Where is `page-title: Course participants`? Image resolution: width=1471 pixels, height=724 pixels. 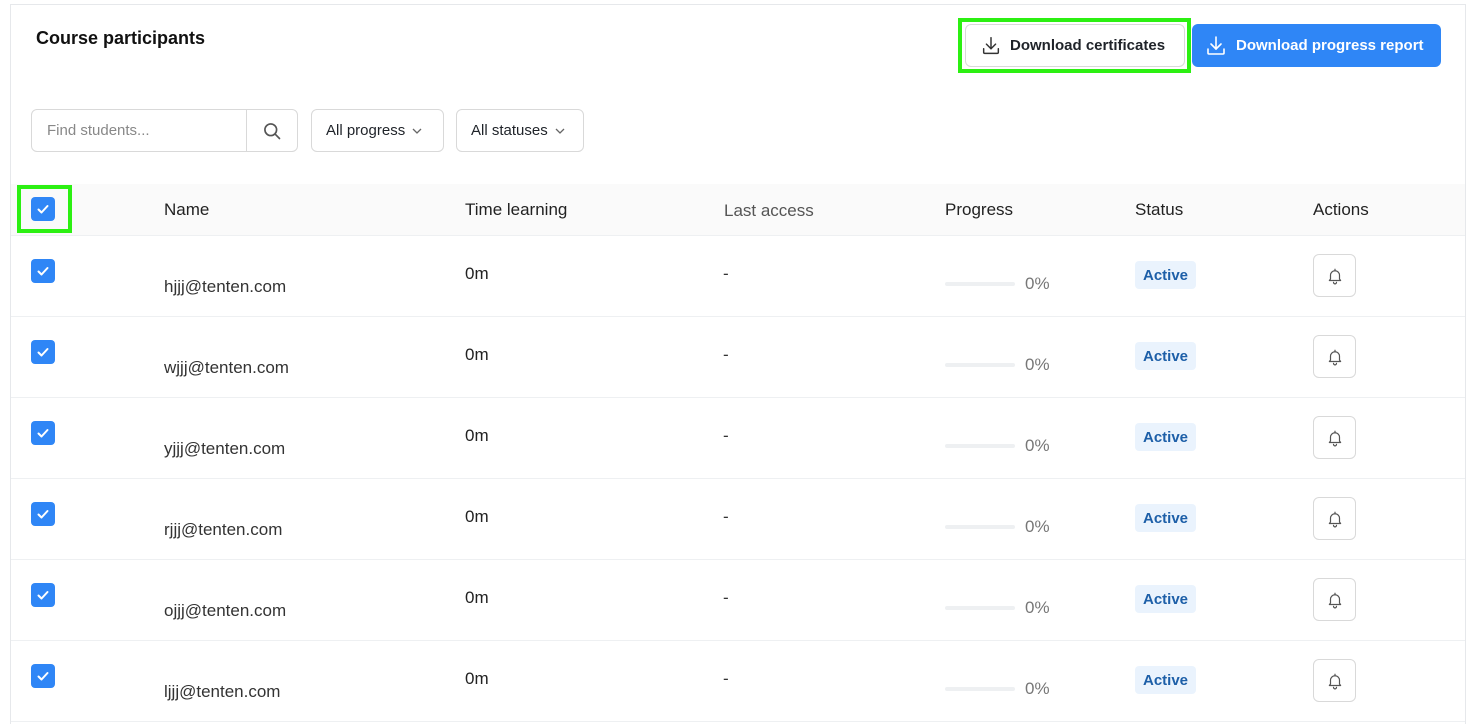
page-title: Course participants is located at coordinates (121, 38).